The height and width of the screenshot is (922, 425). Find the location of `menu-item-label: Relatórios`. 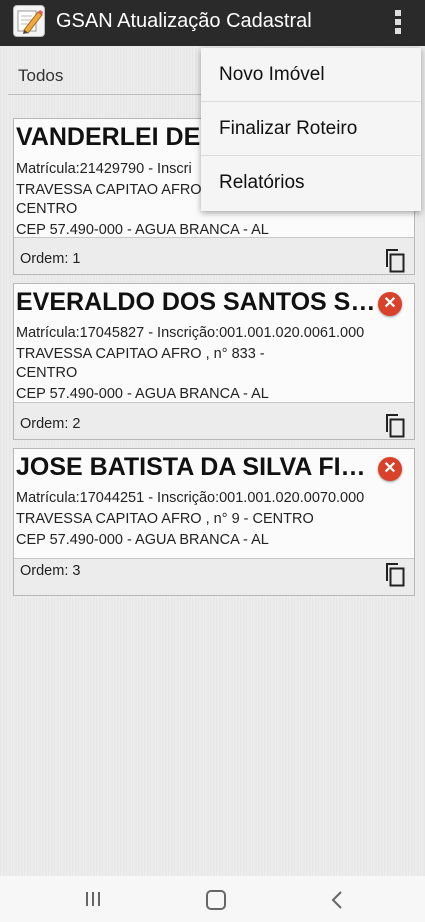

menu-item-label: Relatórios is located at coordinates (262, 182).